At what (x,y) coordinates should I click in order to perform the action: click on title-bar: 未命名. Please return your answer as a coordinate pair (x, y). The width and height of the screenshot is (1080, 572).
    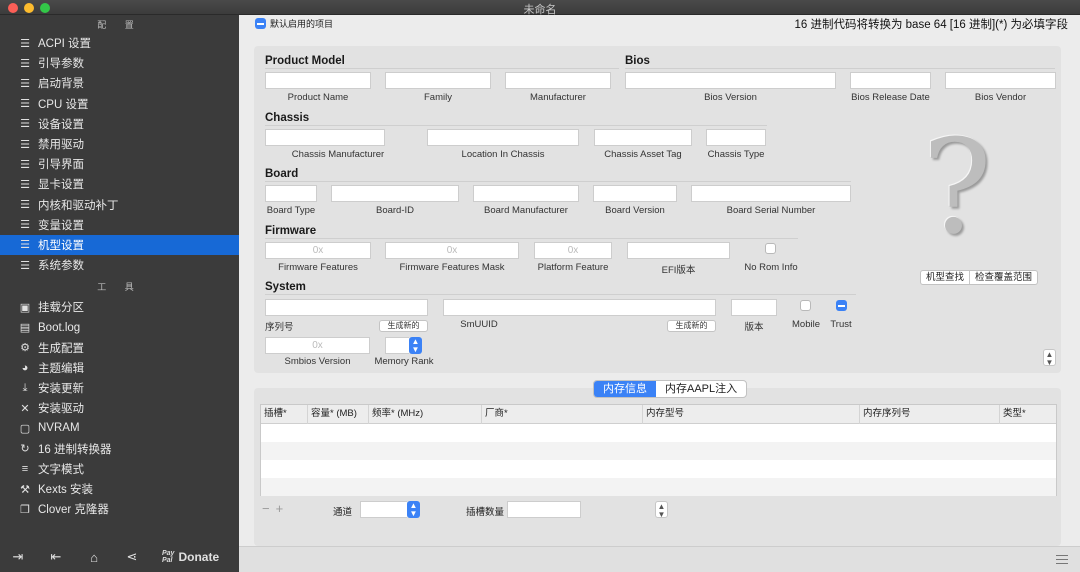
    Looking at the image, I should click on (540, 8).